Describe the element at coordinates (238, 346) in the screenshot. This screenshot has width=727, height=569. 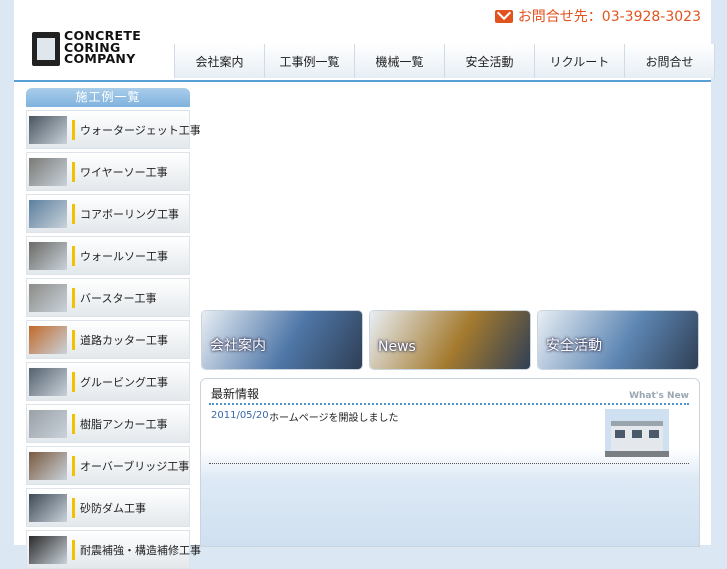
I see `banner-company-label: 会社案内` at that location.